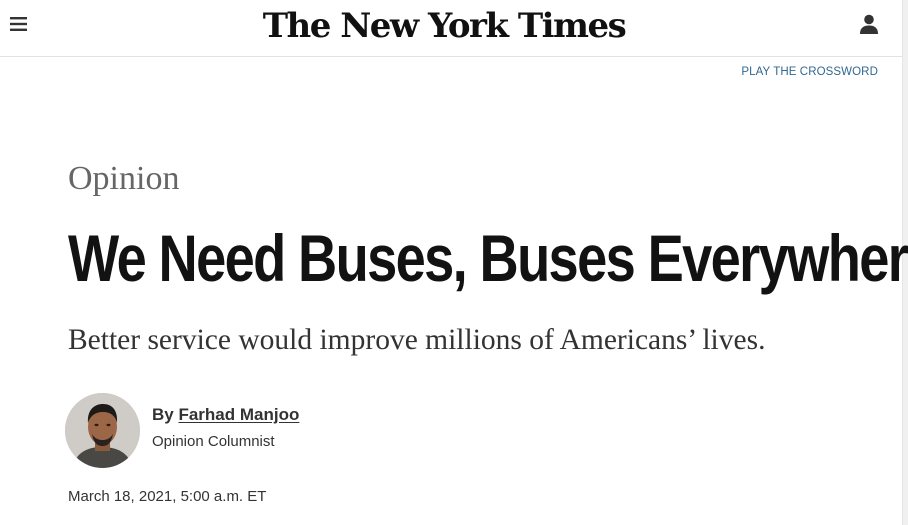 This screenshot has height=525, width=908. What do you see at coordinates (165, 414) in the screenshot?
I see `byline-prefix: By` at bounding box center [165, 414].